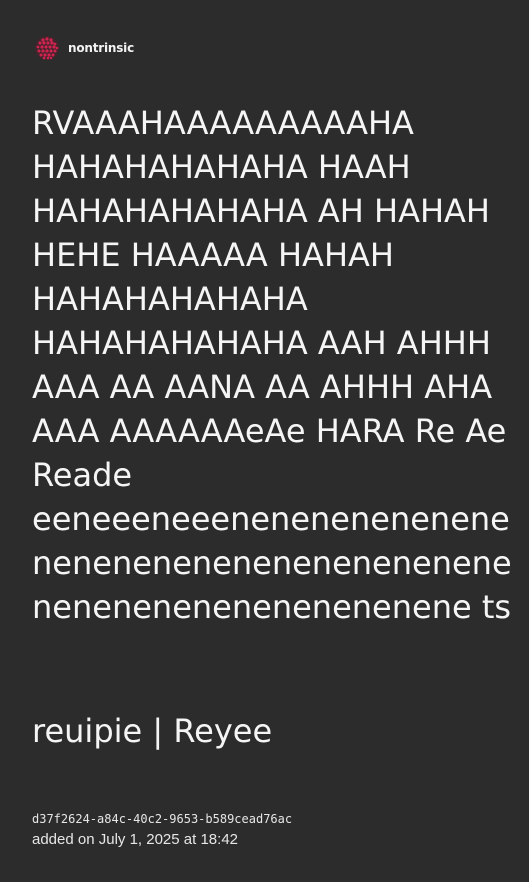 Image resolution: width=529 pixels, height=882 pixels. Describe the element at coordinates (162, 819) in the screenshot. I see `quote-uuid: d37f2624-a84c-40c2-9653-b589cead76ac` at that location.